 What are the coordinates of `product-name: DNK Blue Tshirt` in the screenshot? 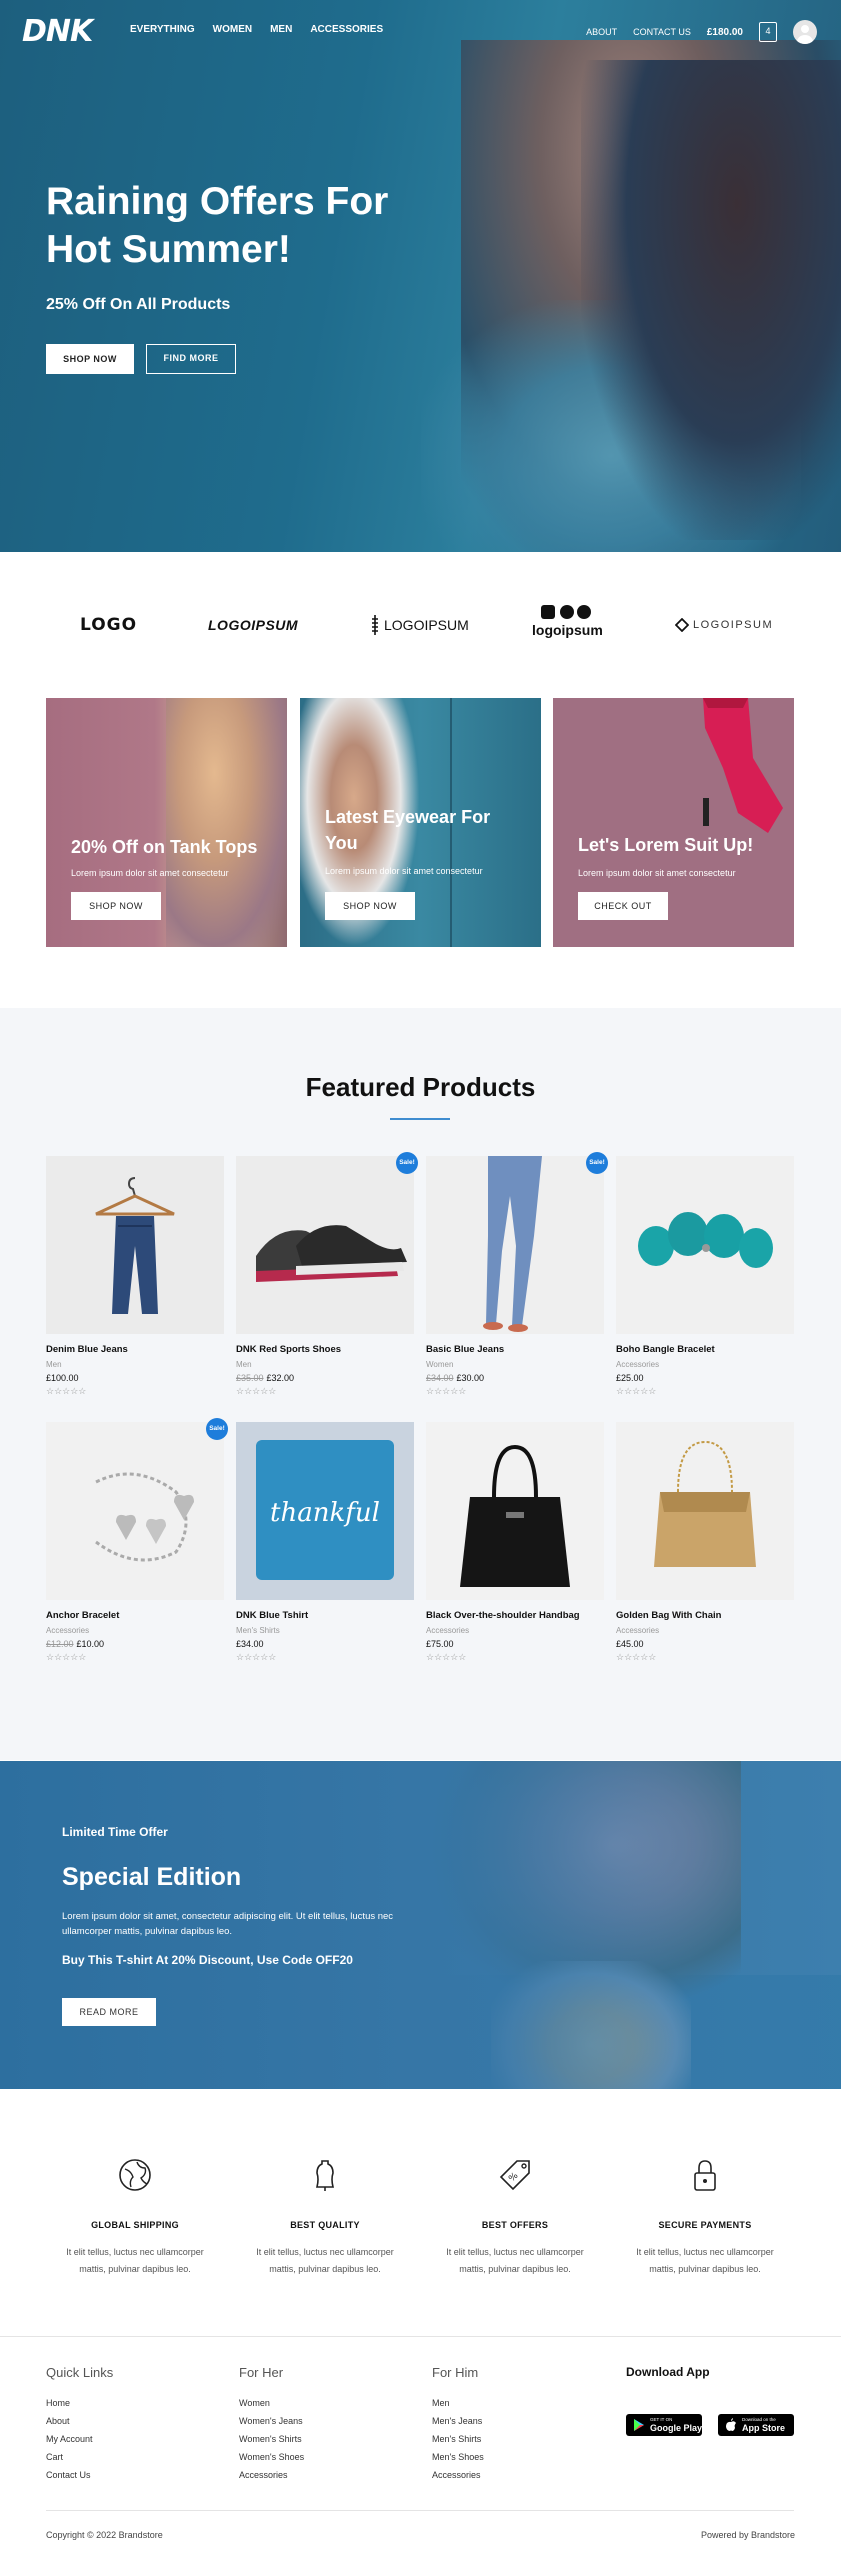 It's located at (325, 1615).